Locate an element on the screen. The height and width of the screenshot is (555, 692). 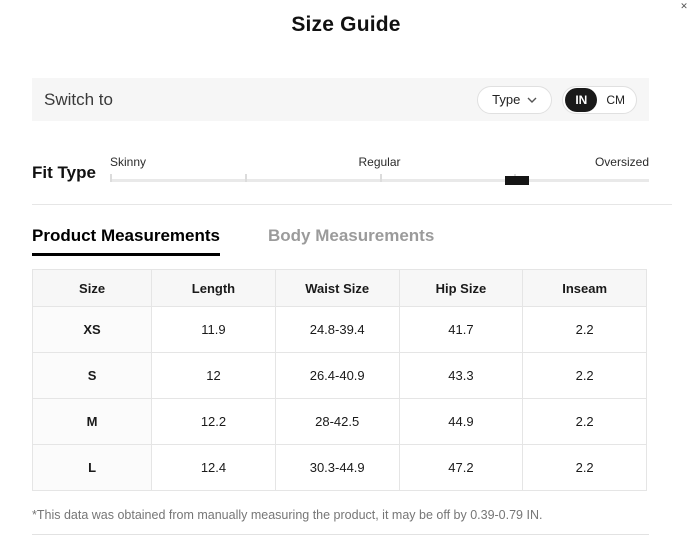
hip-cell: 44.9 is located at coordinates (461, 421).